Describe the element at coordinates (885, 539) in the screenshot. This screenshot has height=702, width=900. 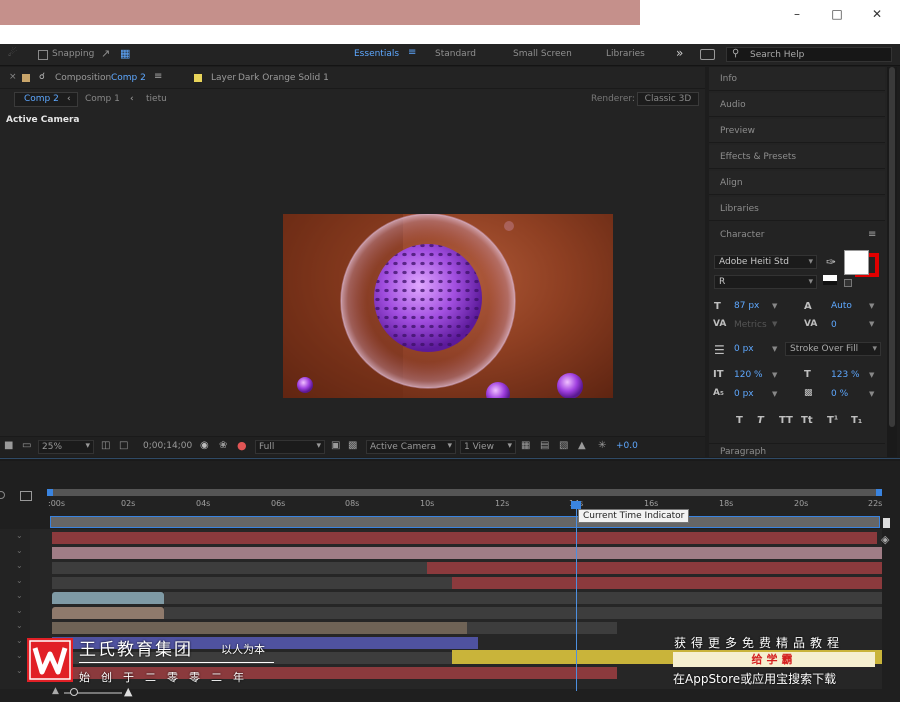
I see `comp-marker-bin-icon: ◈` at that location.